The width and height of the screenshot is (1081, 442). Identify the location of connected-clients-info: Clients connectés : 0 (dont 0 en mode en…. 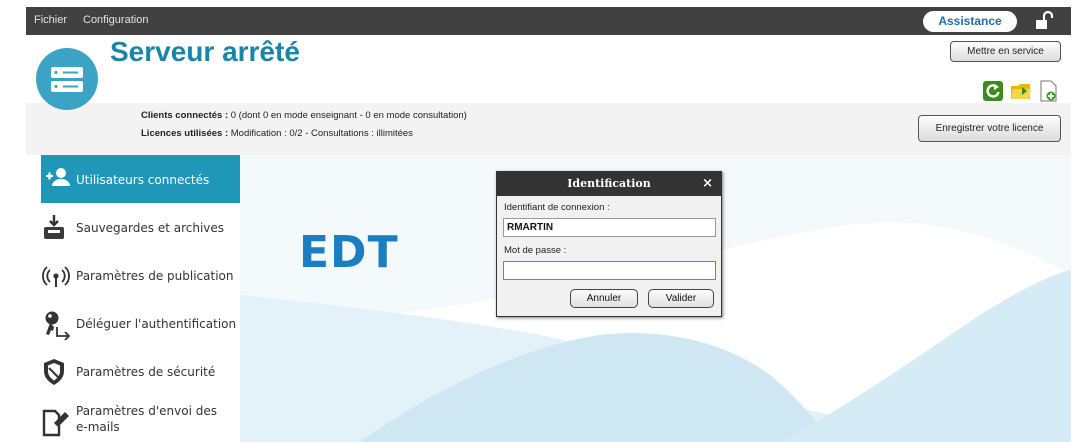
(304, 115).